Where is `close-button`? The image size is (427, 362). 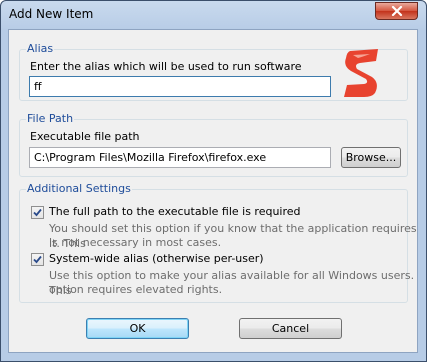
close-button is located at coordinates (396, 11).